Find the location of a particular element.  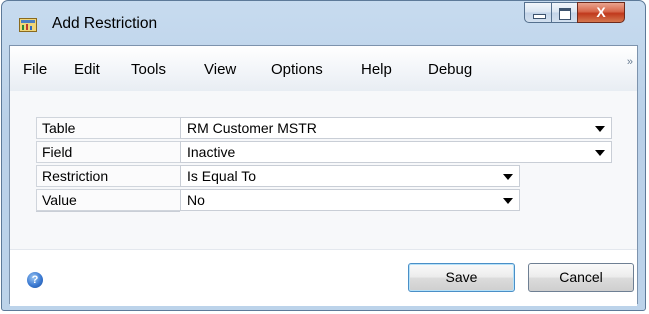

value-select: No is located at coordinates (350, 200).